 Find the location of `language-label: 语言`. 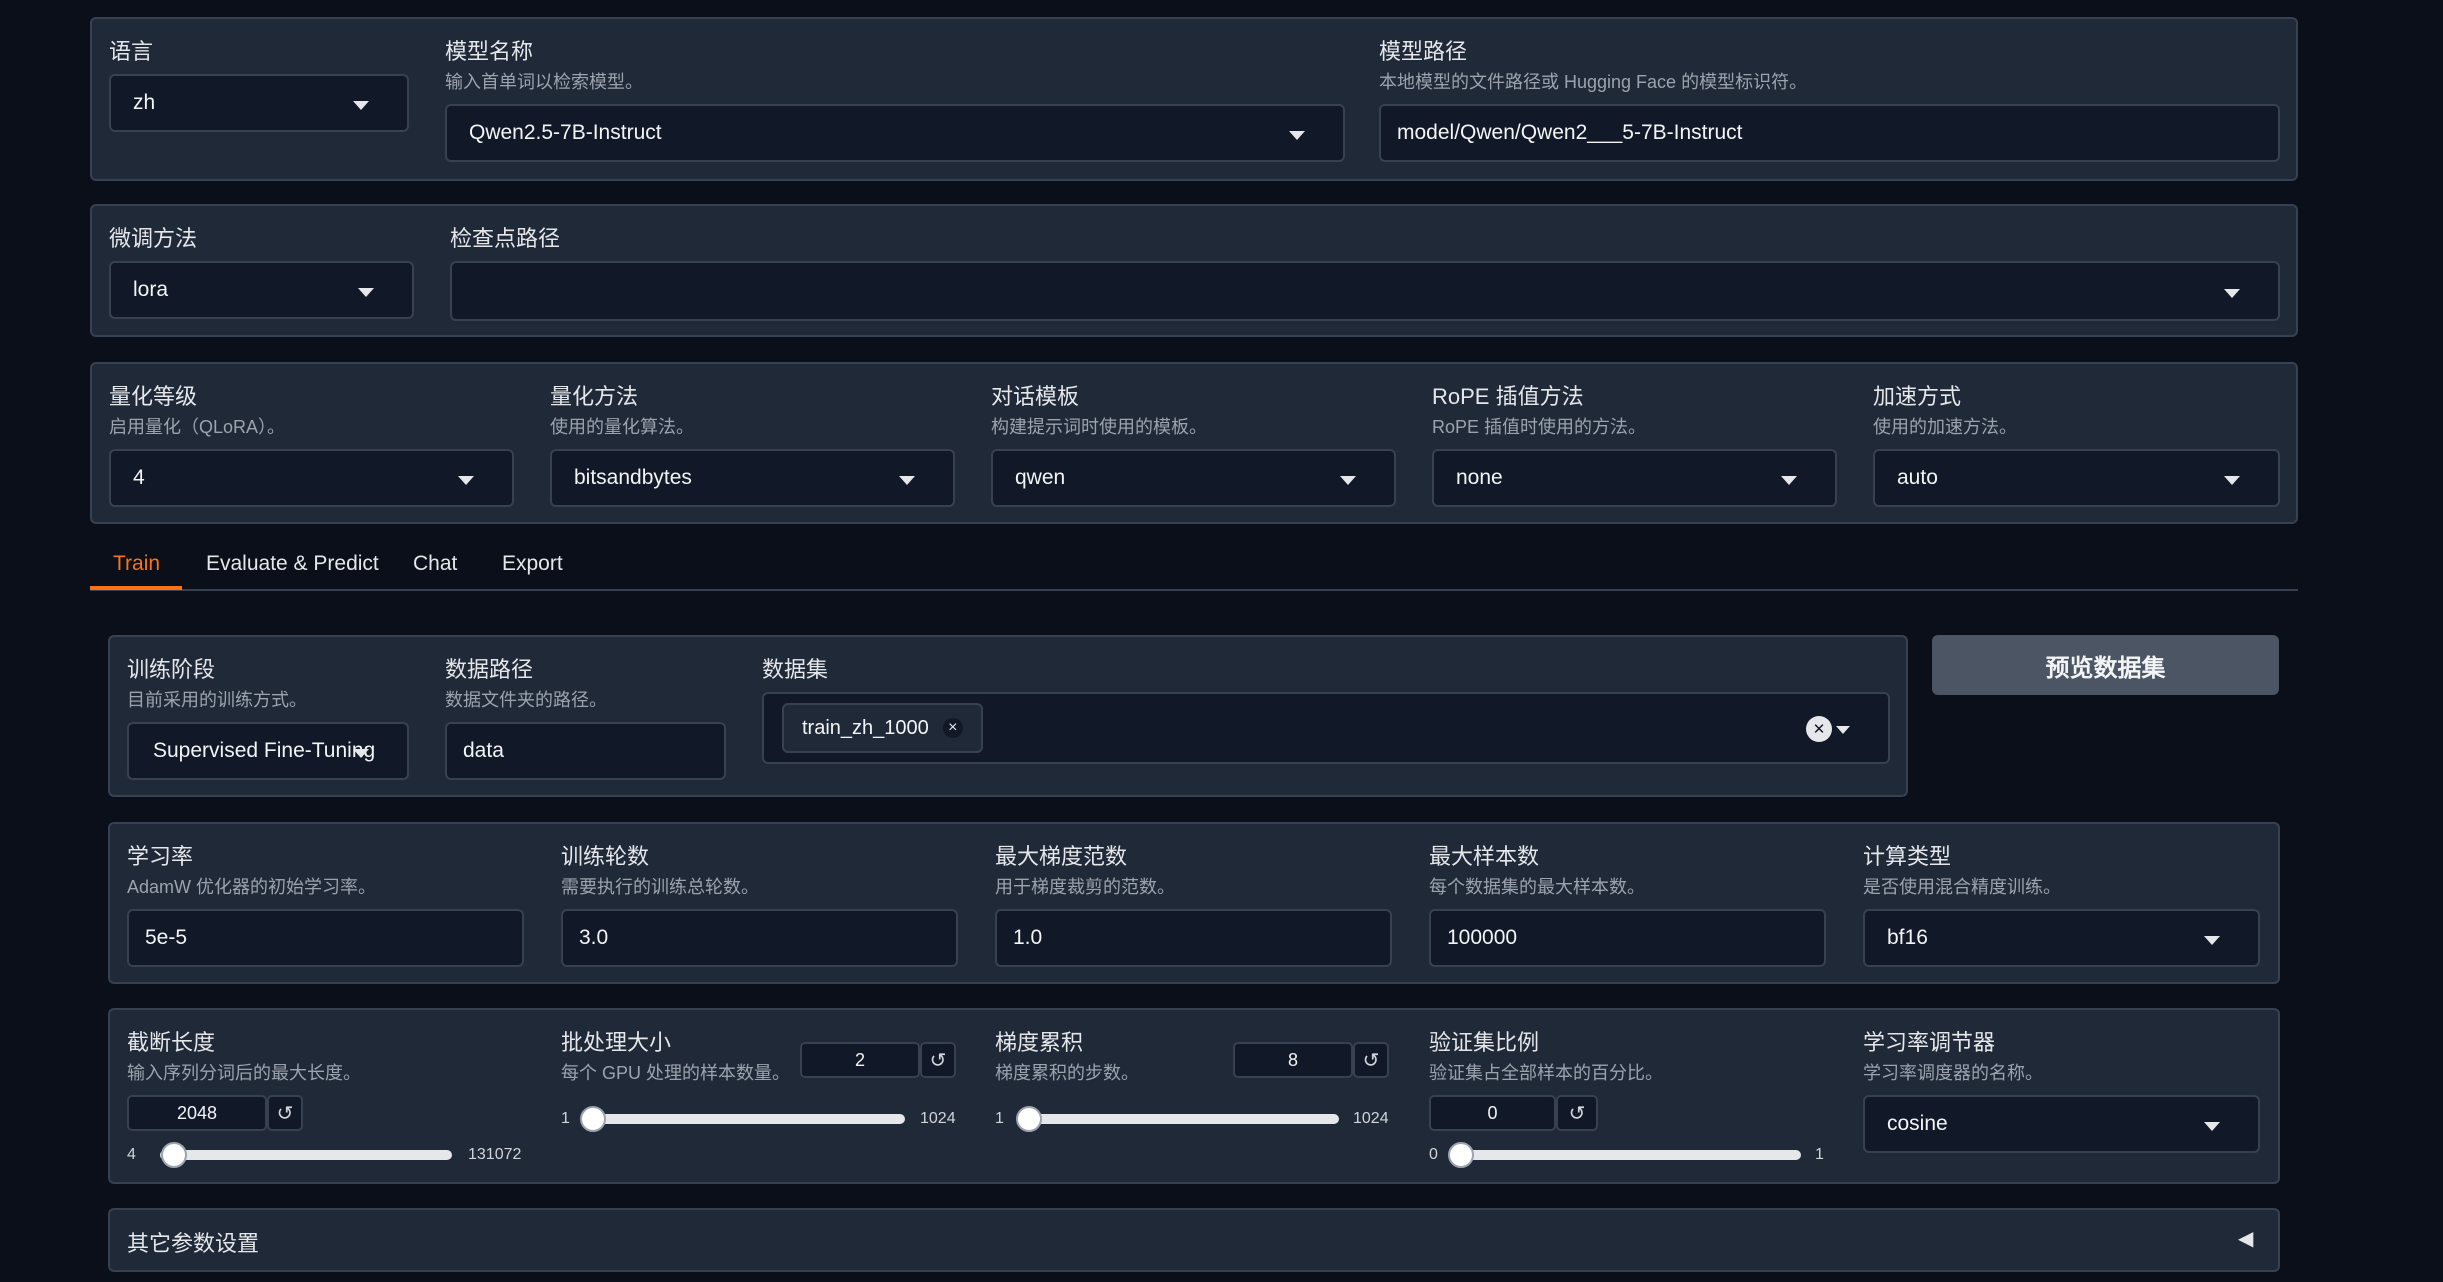

language-label: 语言 is located at coordinates (131, 51).